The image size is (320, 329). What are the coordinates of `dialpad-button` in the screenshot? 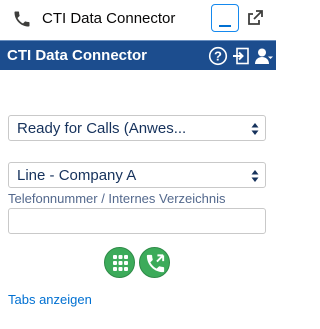 It's located at (119, 262).